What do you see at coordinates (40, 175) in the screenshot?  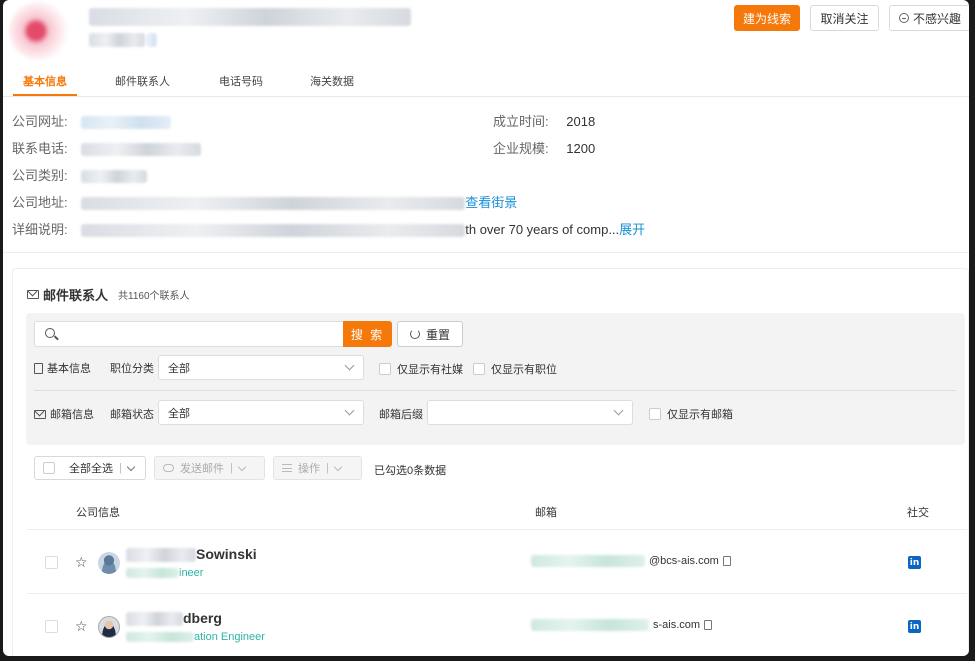 I see `category-label: 公司类别:` at bounding box center [40, 175].